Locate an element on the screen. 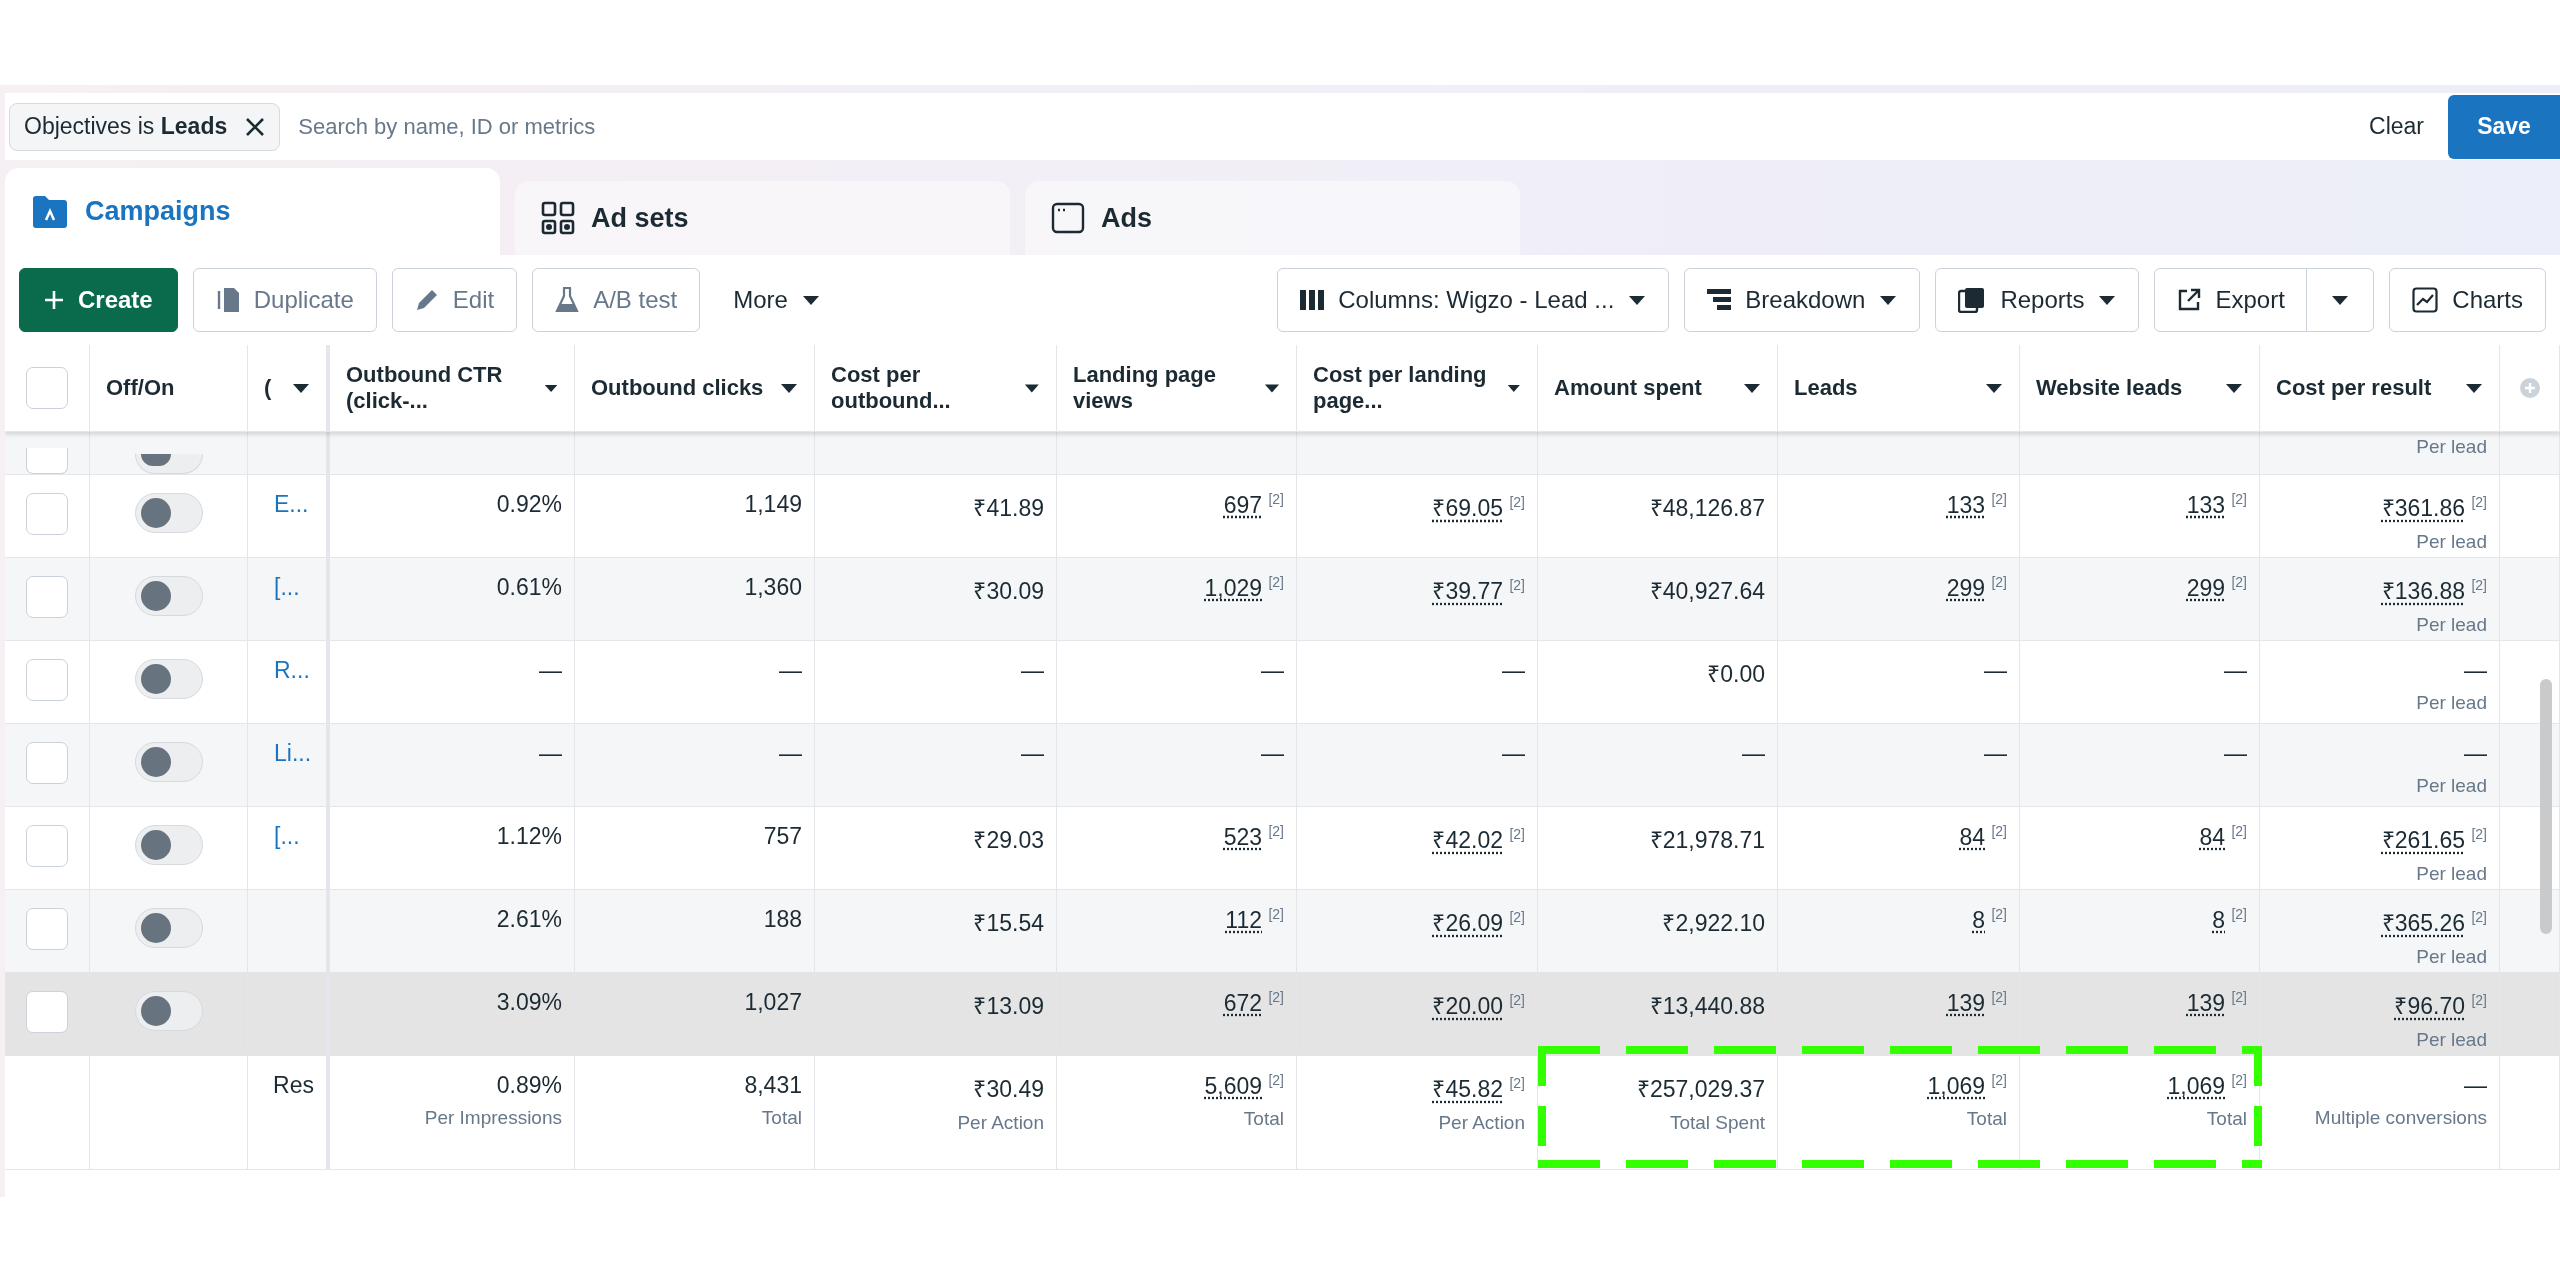 Image resolution: width=2560 pixels, height=1280 pixels. cell-value: ₹13,440.88 is located at coordinates (1707, 1006).